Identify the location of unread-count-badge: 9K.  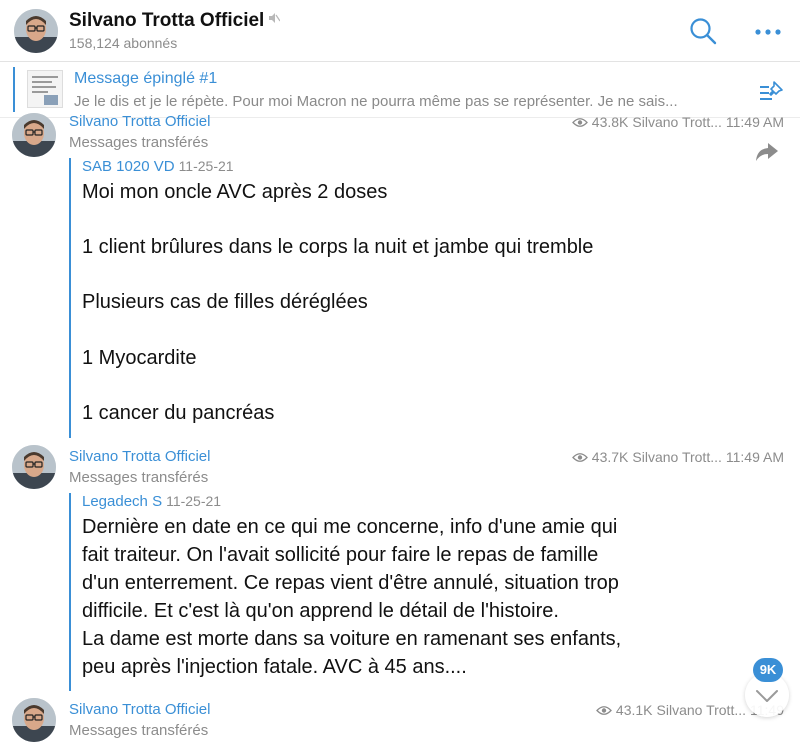
(768, 670).